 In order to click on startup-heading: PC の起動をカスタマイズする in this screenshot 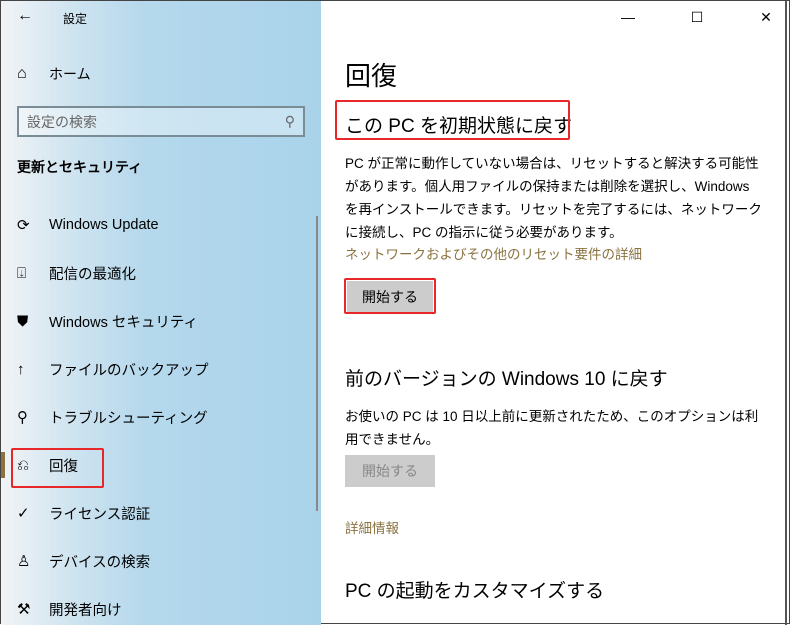, I will do `click(475, 591)`.